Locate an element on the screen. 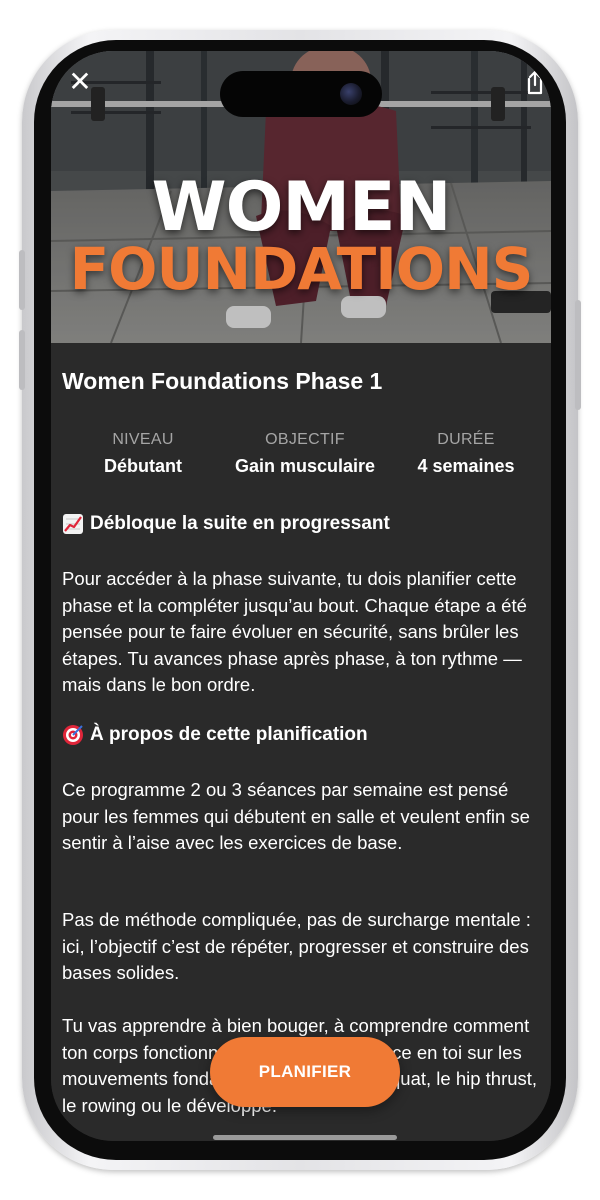  stat-duration-value: 4 semaines is located at coordinates (466, 466).